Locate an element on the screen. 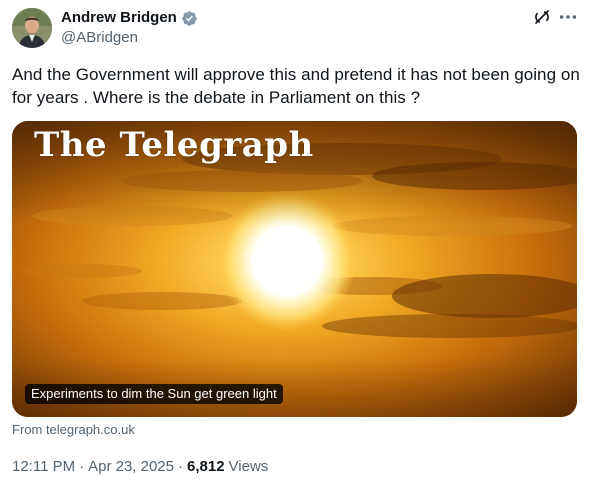 The image size is (594, 491). author-handle: @ABridgen is located at coordinates (99, 38).